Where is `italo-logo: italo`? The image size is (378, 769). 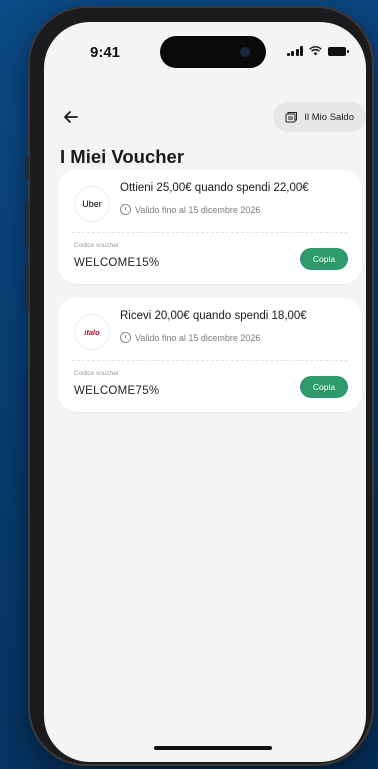 italo-logo: italo is located at coordinates (92, 332).